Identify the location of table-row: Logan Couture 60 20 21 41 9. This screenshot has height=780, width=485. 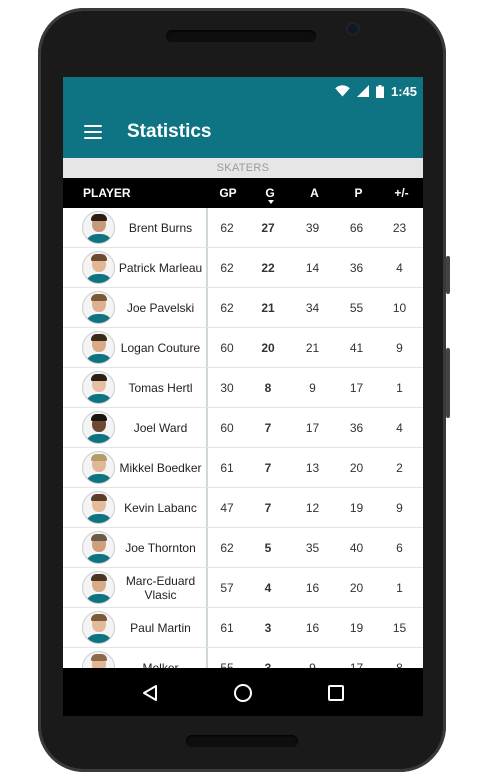
(243, 348).